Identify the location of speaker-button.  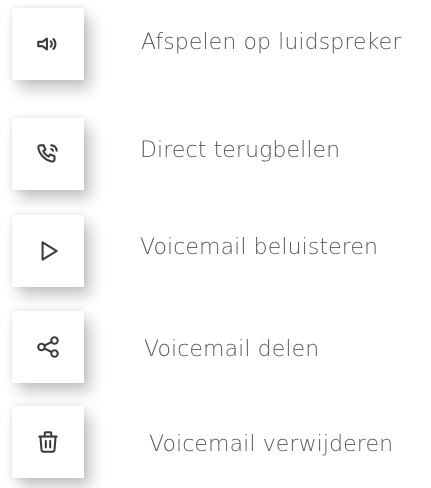
(48, 44).